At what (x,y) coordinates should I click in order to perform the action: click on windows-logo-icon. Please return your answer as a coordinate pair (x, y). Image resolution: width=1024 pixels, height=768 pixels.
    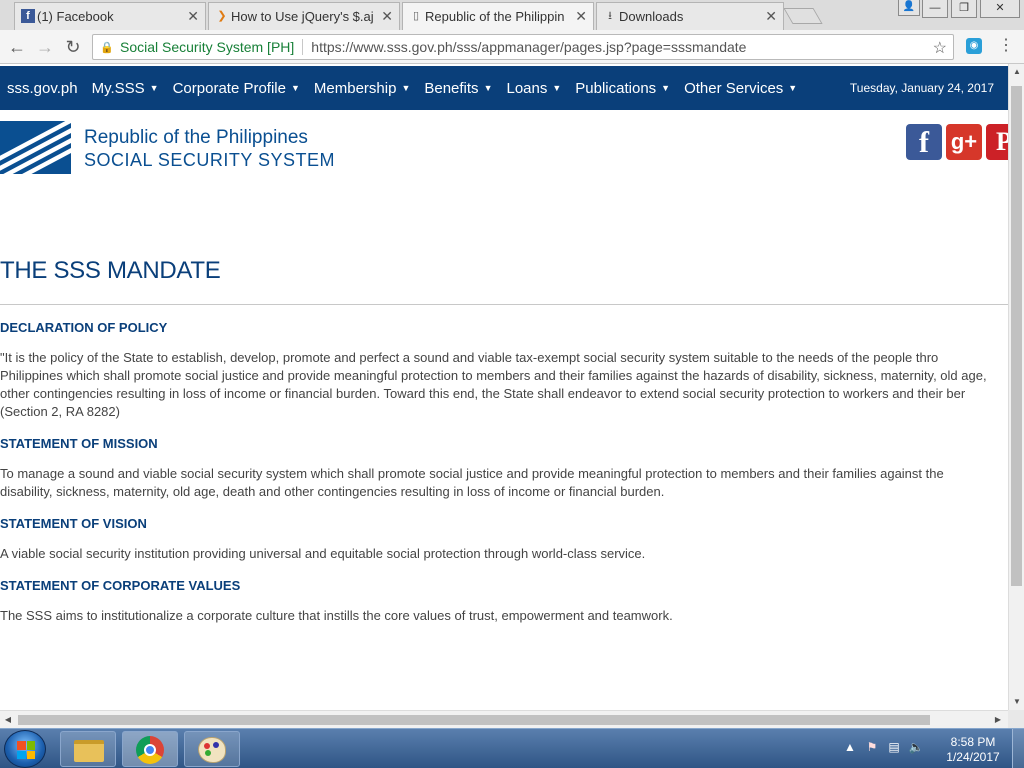
    Looking at the image, I should click on (26, 750).